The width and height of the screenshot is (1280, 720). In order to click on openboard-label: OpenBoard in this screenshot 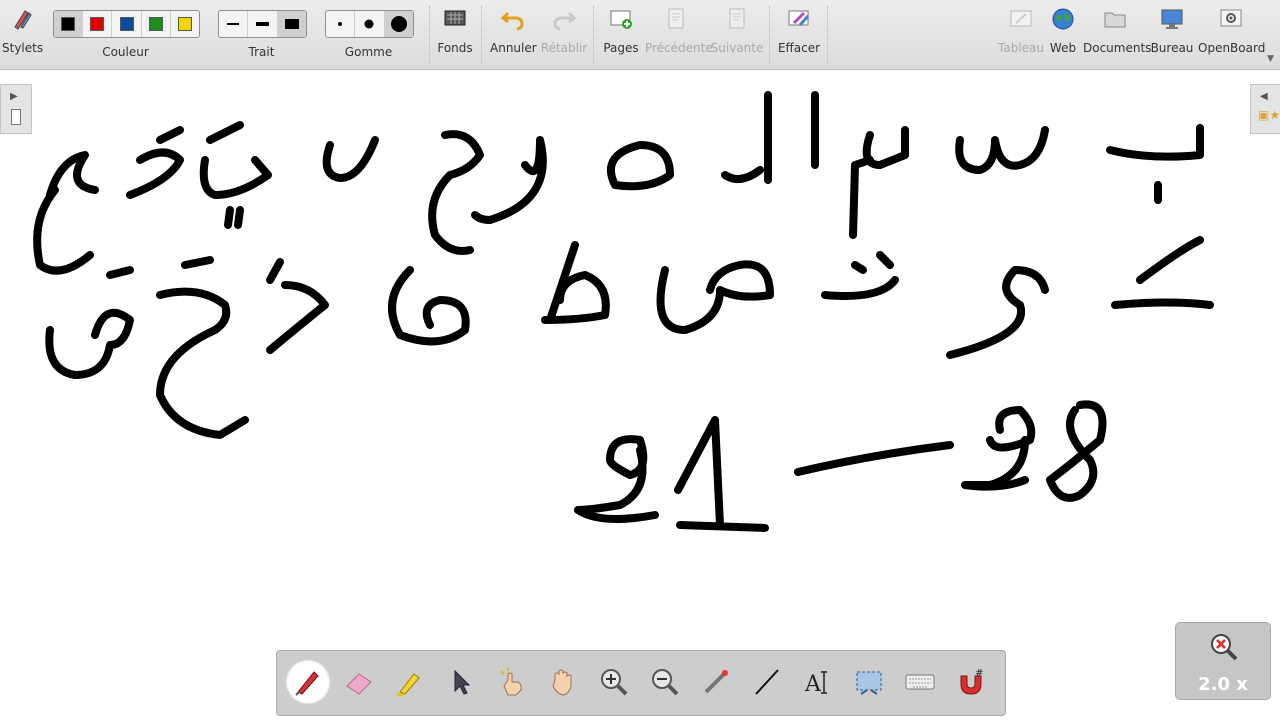, I will do `click(1232, 48)`.